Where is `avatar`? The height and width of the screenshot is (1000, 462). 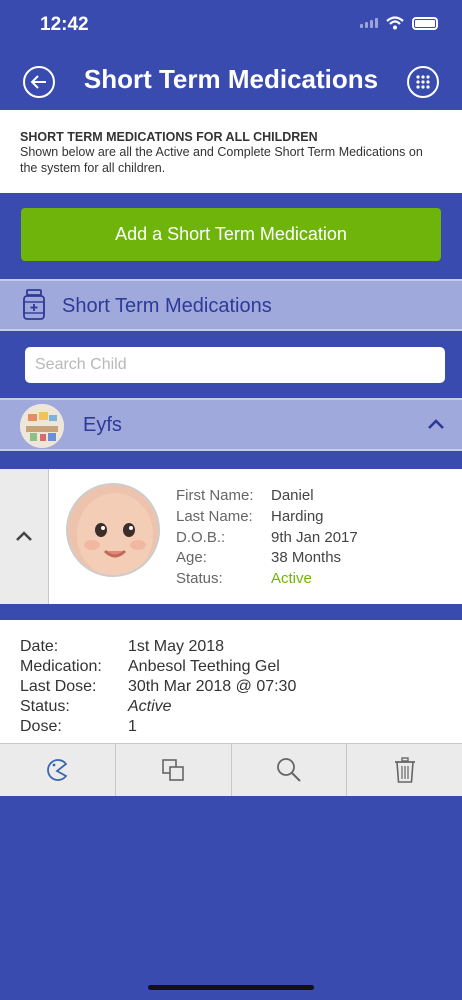
avatar is located at coordinates (113, 530).